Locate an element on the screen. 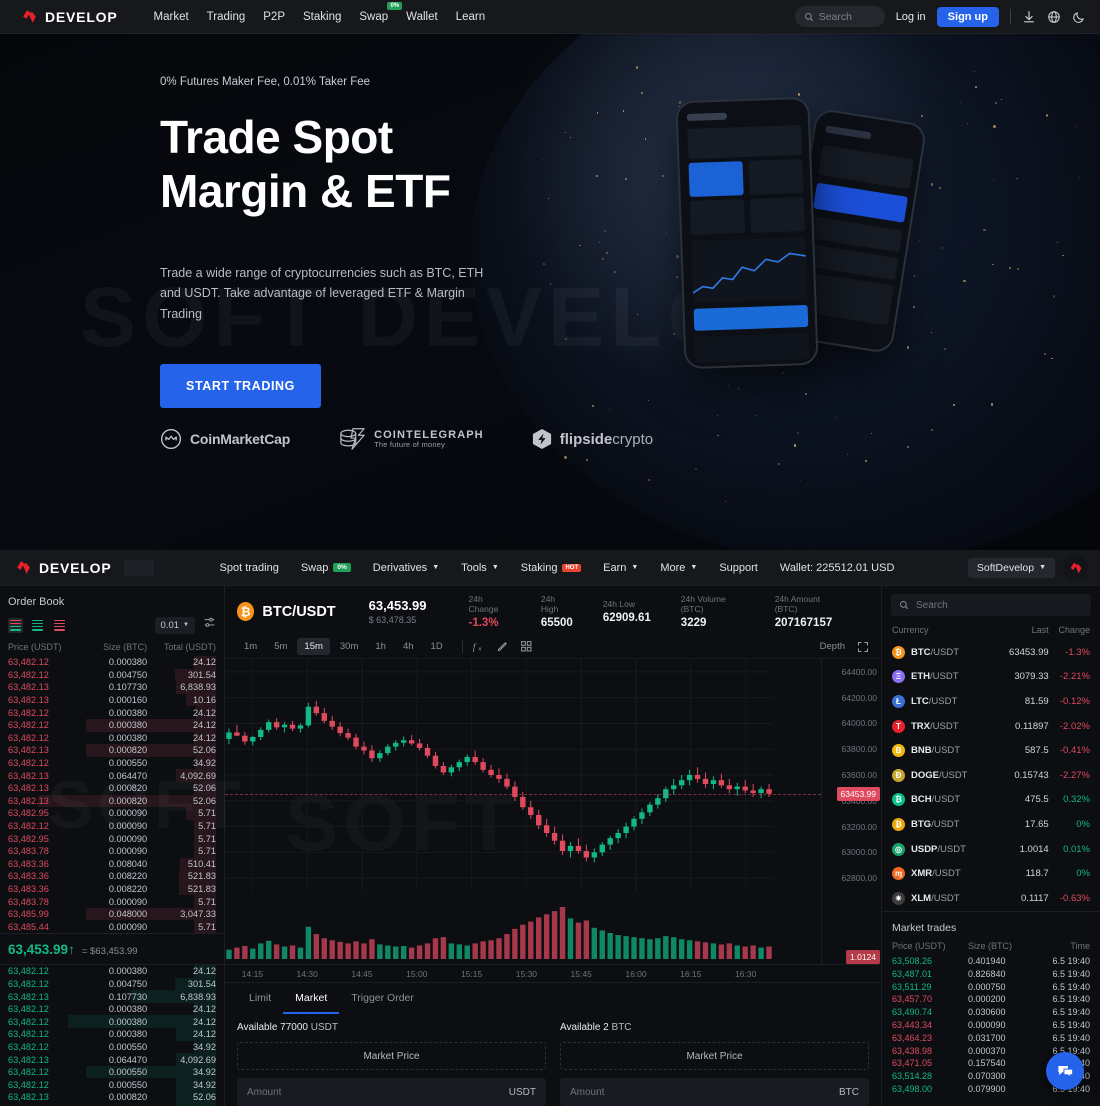  view-mode-asks is located at coordinates (59, 625).